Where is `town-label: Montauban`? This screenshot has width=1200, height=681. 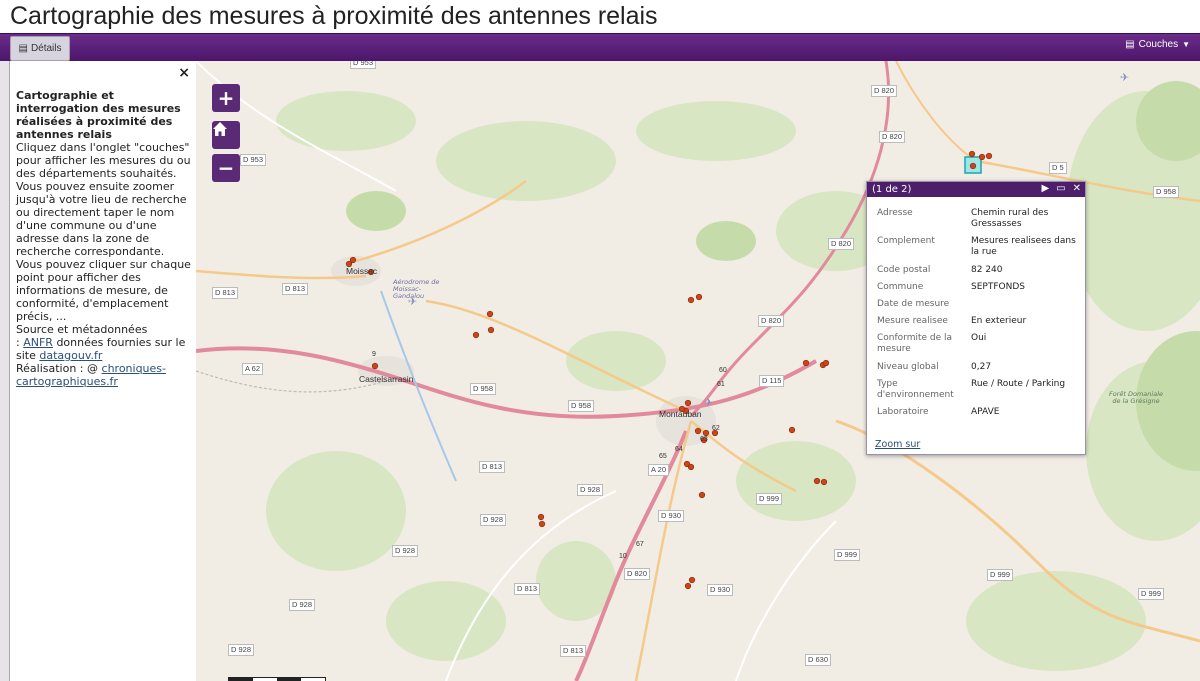
town-label: Montauban is located at coordinates (680, 414).